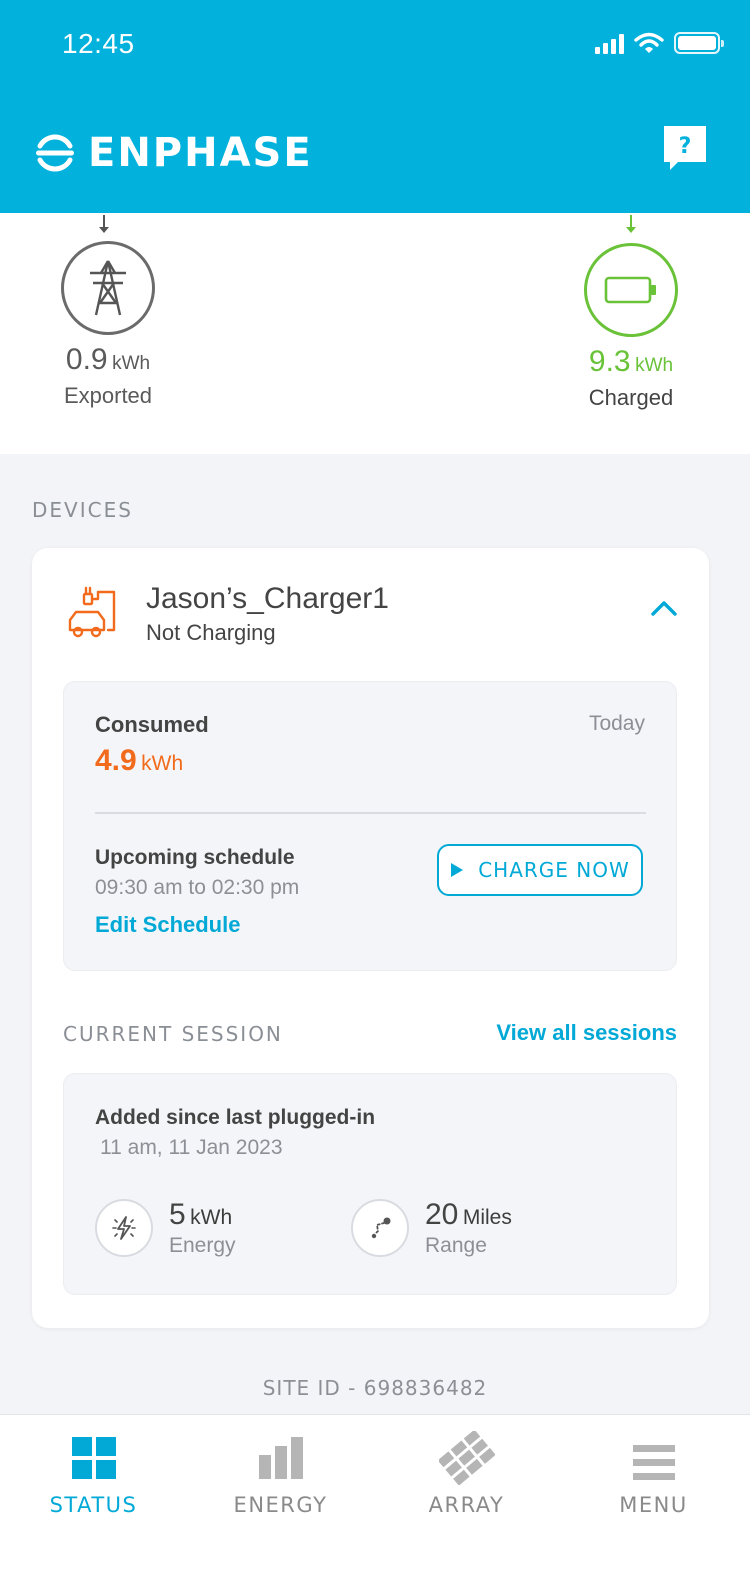  I want to click on divider, so click(370, 813).